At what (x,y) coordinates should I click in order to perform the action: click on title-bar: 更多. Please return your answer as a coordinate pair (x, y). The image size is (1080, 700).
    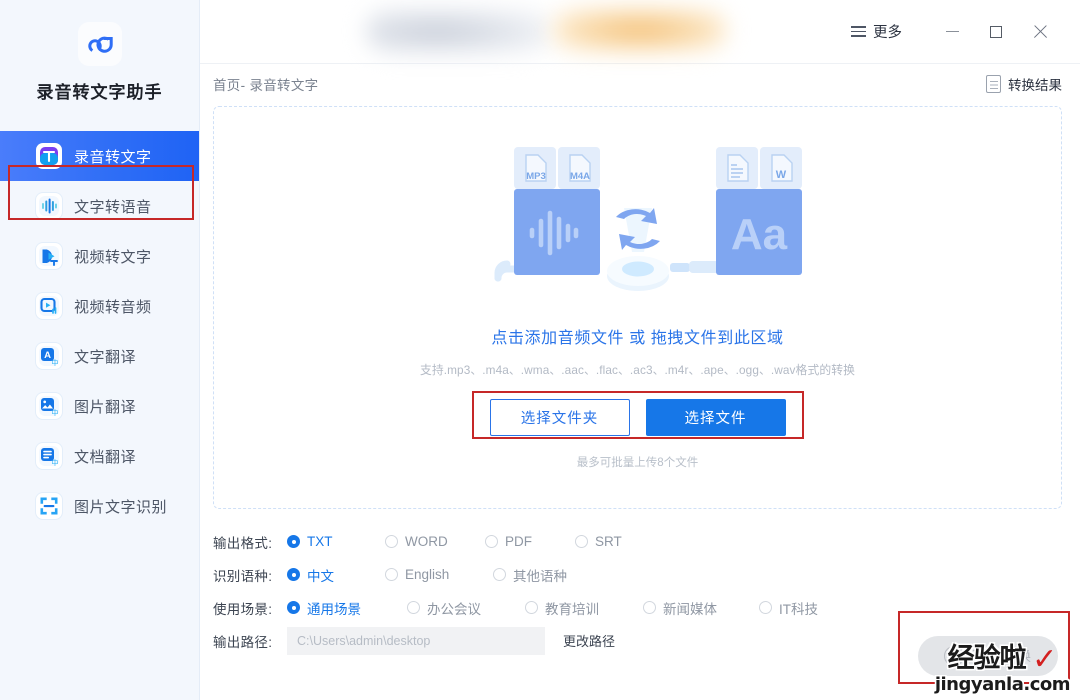
    Looking at the image, I should click on (640, 32).